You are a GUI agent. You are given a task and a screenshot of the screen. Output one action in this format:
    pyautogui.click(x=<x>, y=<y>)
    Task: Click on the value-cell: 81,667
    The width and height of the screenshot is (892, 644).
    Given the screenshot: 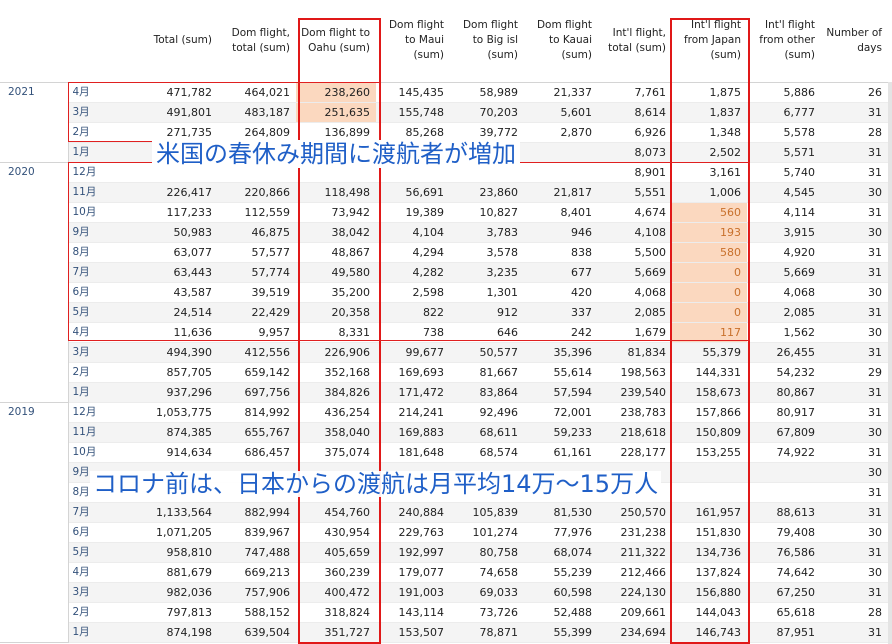 What is the action you would take?
    pyautogui.click(x=487, y=372)
    